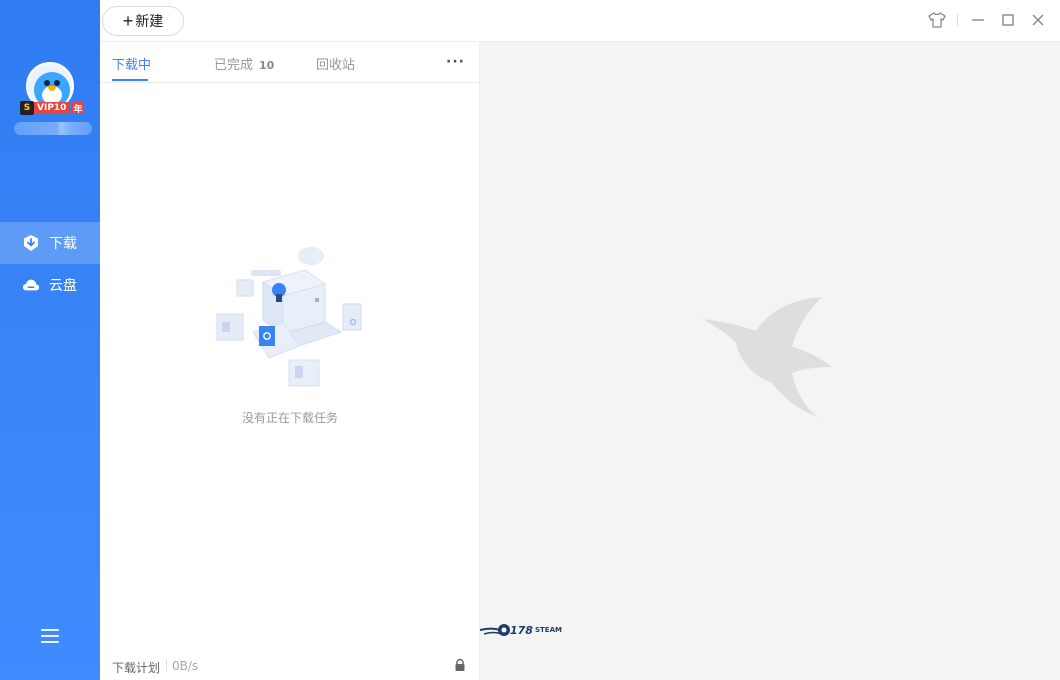  What do you see at coordinates (957, 20) in the screenshot?
I see `controls-divider` at bounding box center [957, 20].